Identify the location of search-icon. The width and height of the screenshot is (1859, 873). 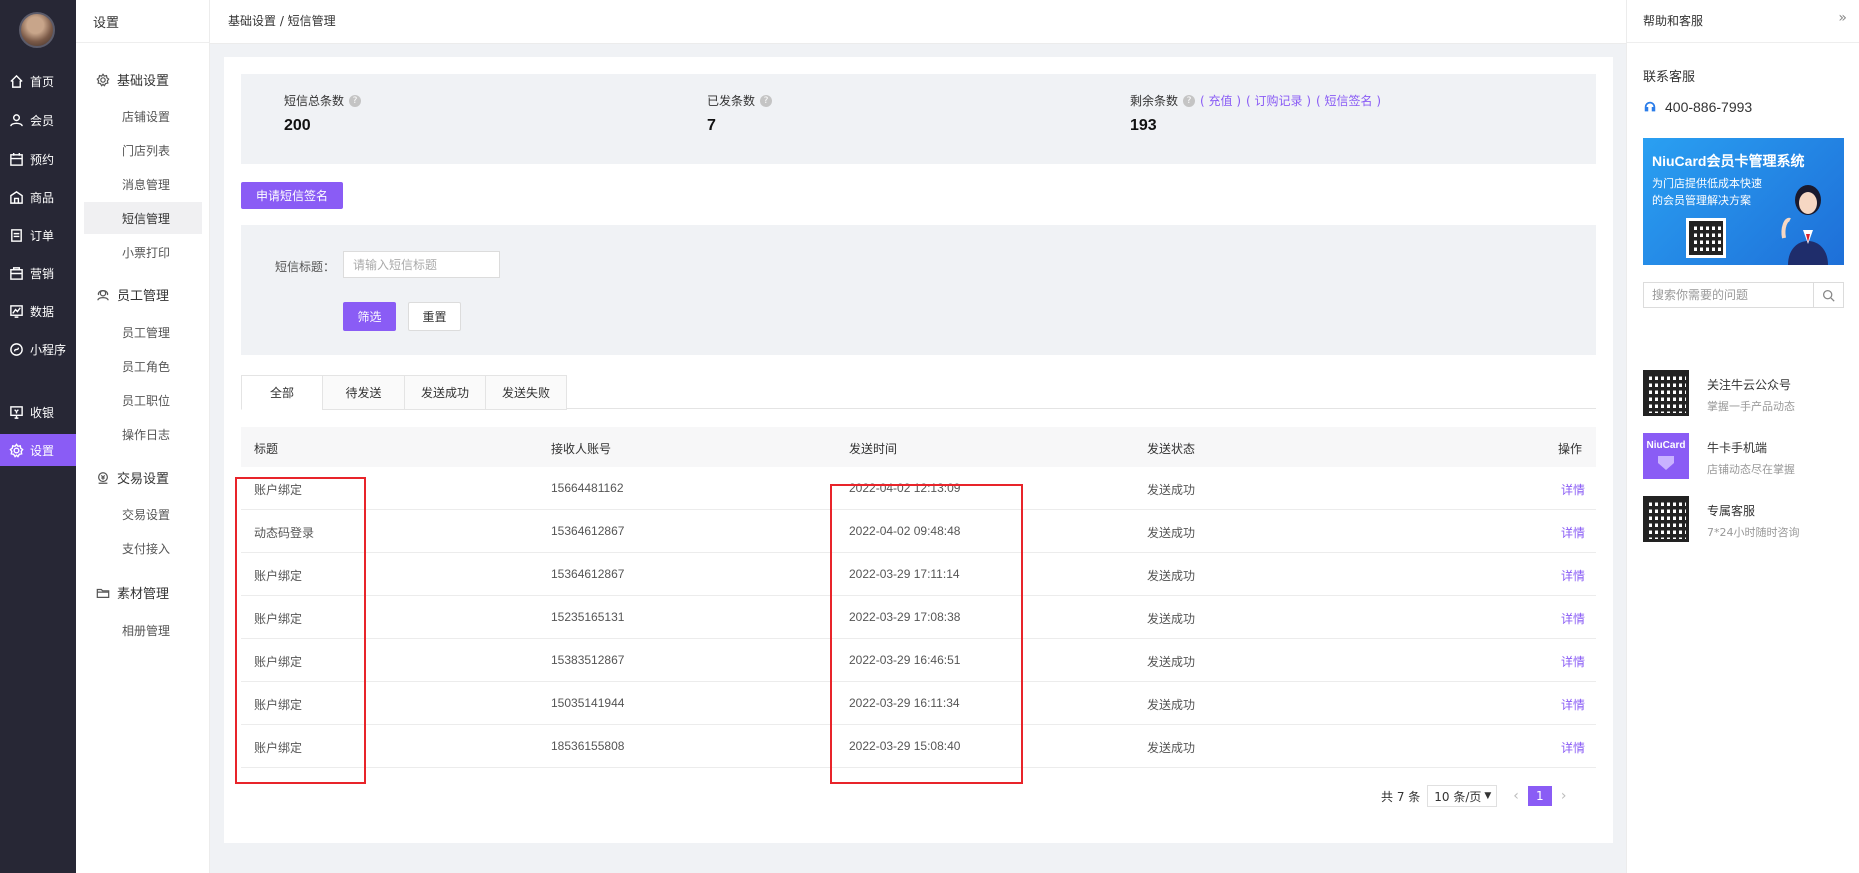
(1828, 295).